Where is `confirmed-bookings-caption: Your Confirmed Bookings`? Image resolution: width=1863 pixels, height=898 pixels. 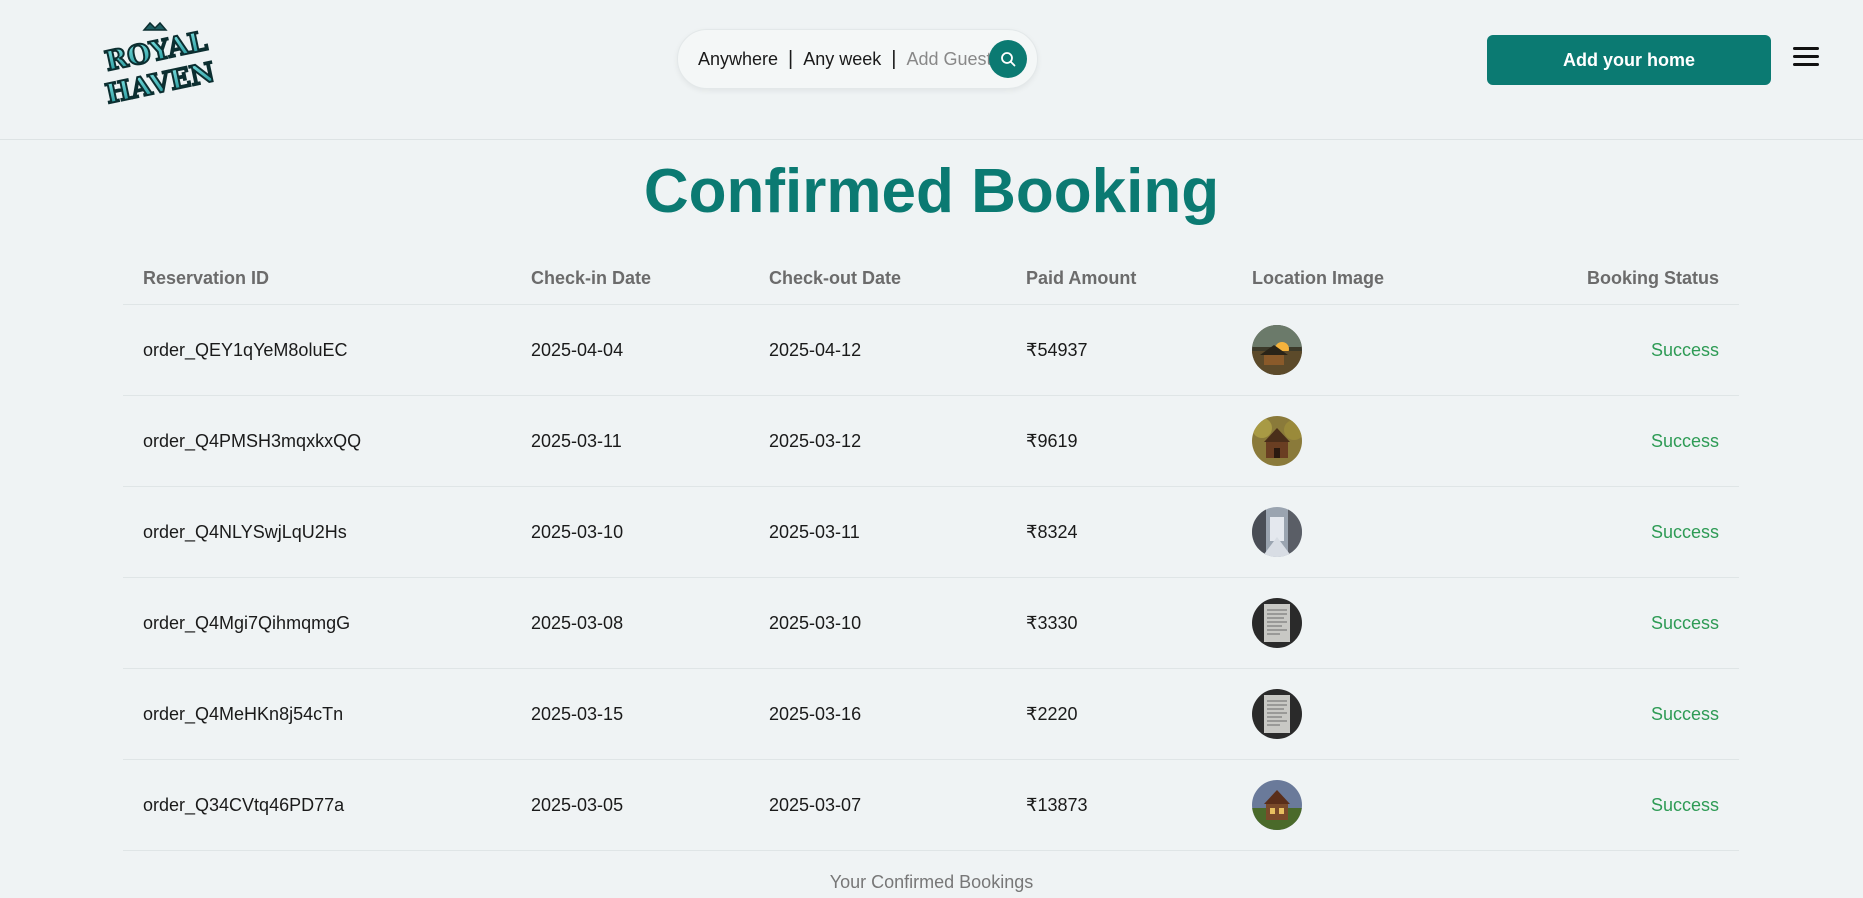 confirmed-bookings-caption: Your Confirmed Bookings is located at coordinates (931, 882).